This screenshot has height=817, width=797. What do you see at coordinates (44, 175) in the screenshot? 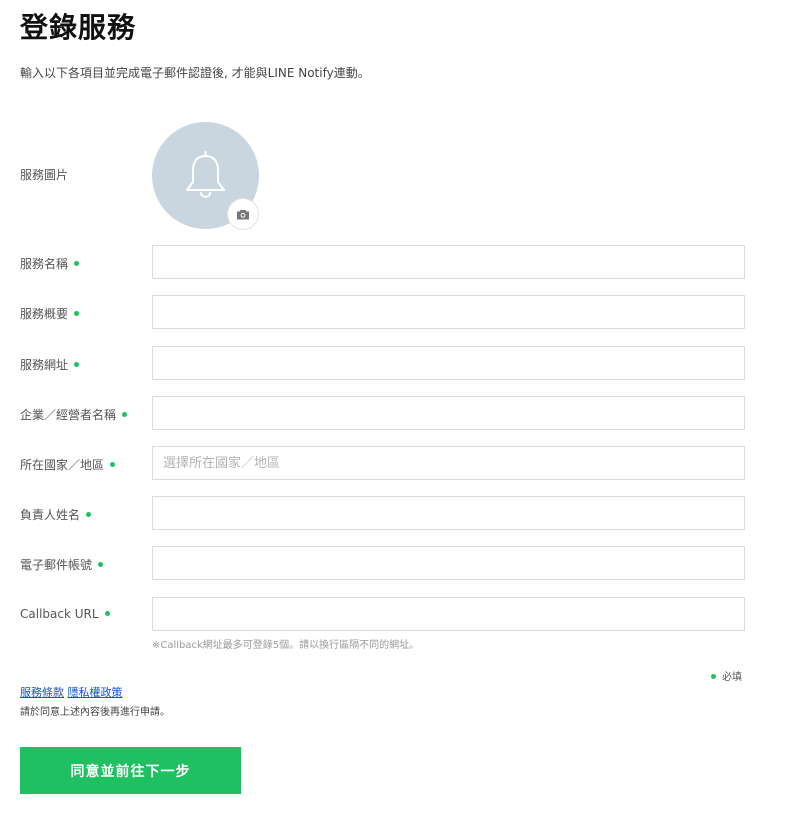
I see `service-image-label: 服務圖片` at bounding box center [44, 175].